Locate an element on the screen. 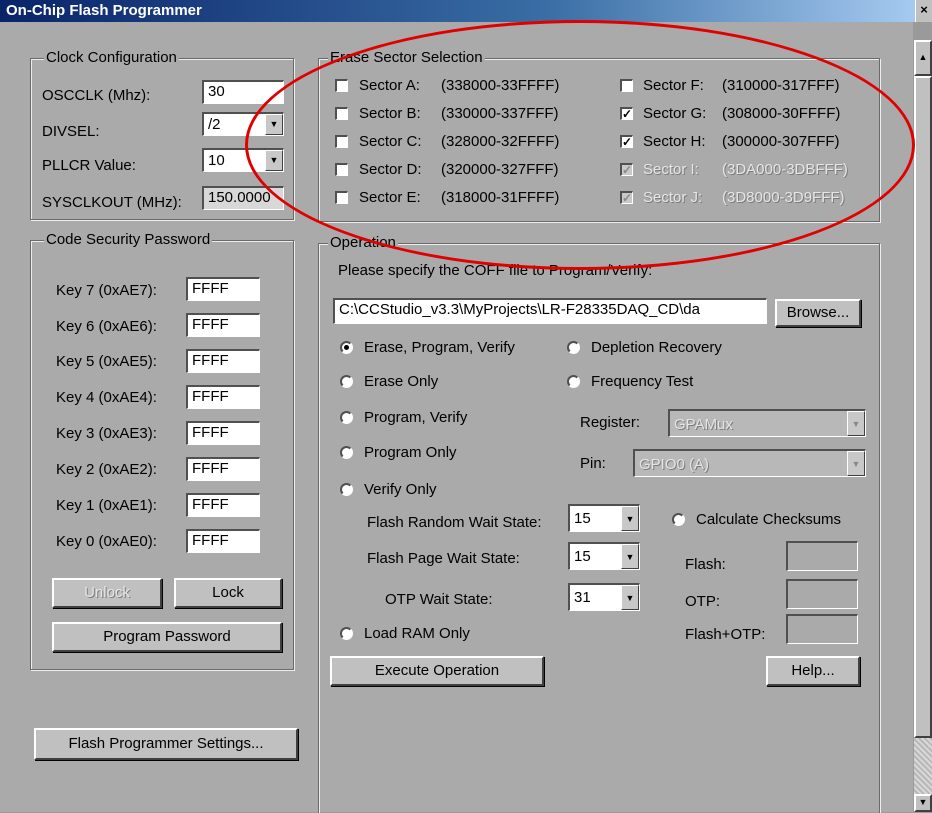  sector-d-range: (320000-327FFF) is located at coordinates (500, 169).